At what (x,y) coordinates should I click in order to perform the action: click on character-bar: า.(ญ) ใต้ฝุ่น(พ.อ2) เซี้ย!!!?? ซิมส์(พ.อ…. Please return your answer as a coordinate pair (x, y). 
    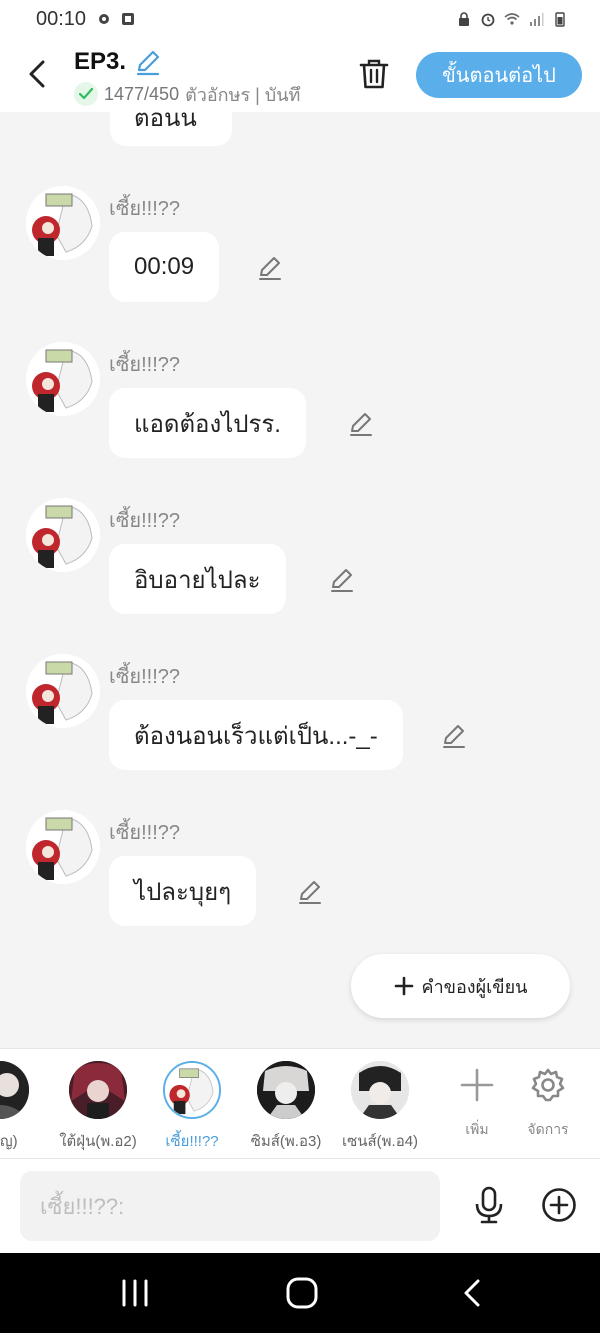
    Looking at the image, I should click on (300, 1103).